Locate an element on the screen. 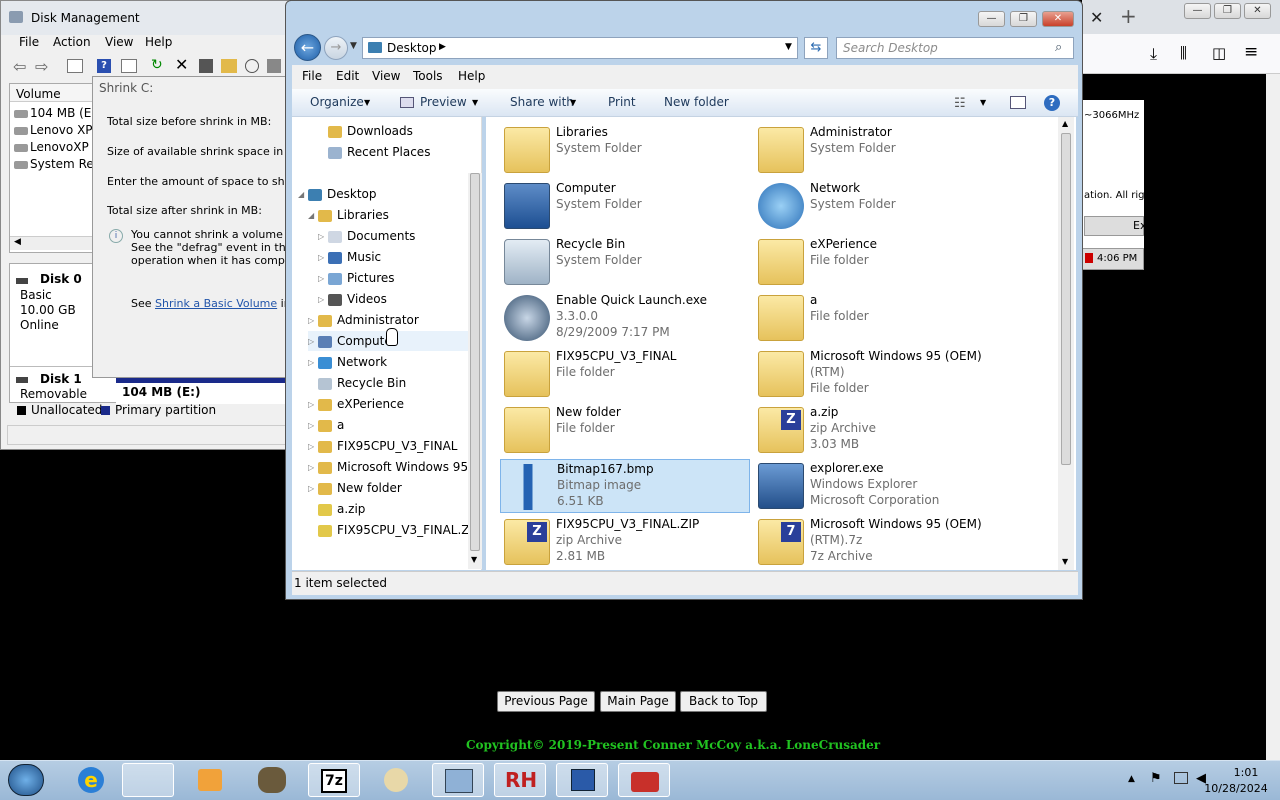 The image size is (1280, 800). taskbar-explorer-icon is located at coordinates (148, 780).